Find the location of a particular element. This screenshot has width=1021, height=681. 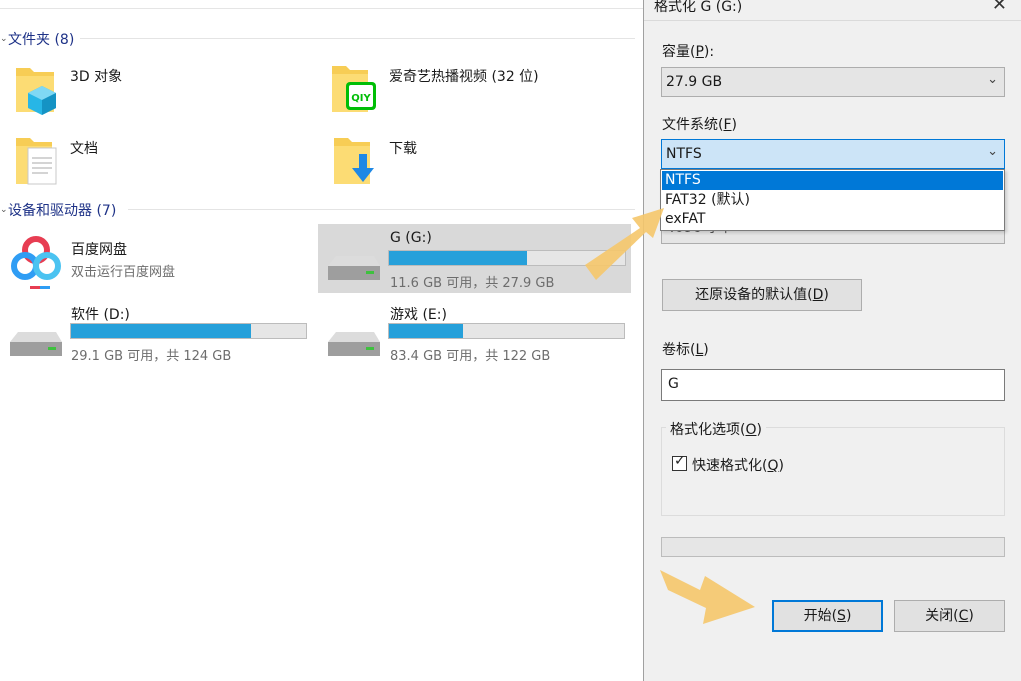

dialog-title: 格式化 G (G:) is located at coordinates (698, 7).